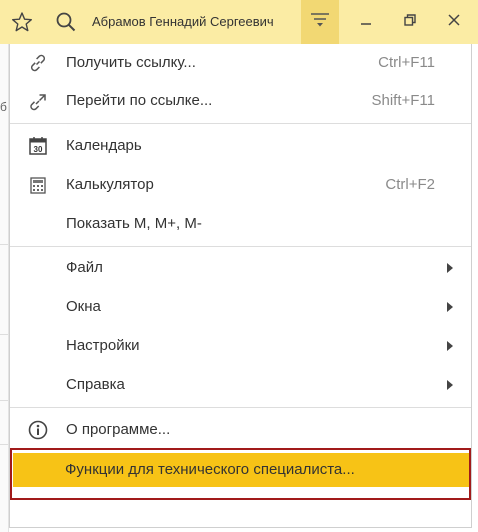 This screenshot has height=532, width=478. I want to click on menu-item-label: Файл, so click(84, 267).